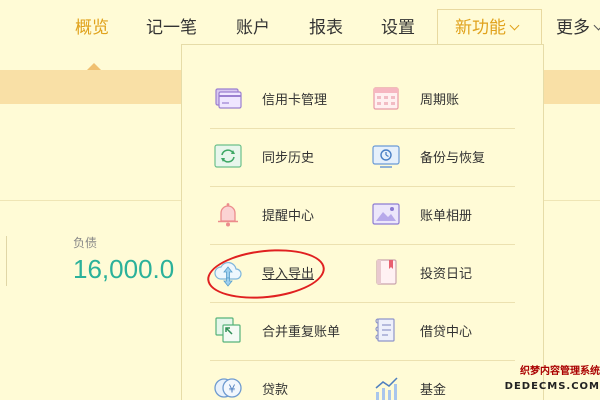 The height and width of the screenshot is (400, 600). Describe the element at coordinates (386, 214) in the screenshot. I see `photo-album-icon` at that location.